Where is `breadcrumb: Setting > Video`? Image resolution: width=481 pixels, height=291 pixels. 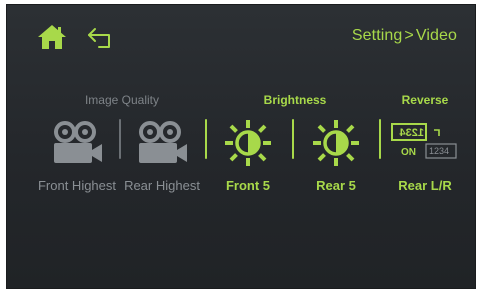
breadcrumb: Setting > Video is located at coordinates (404, 36).